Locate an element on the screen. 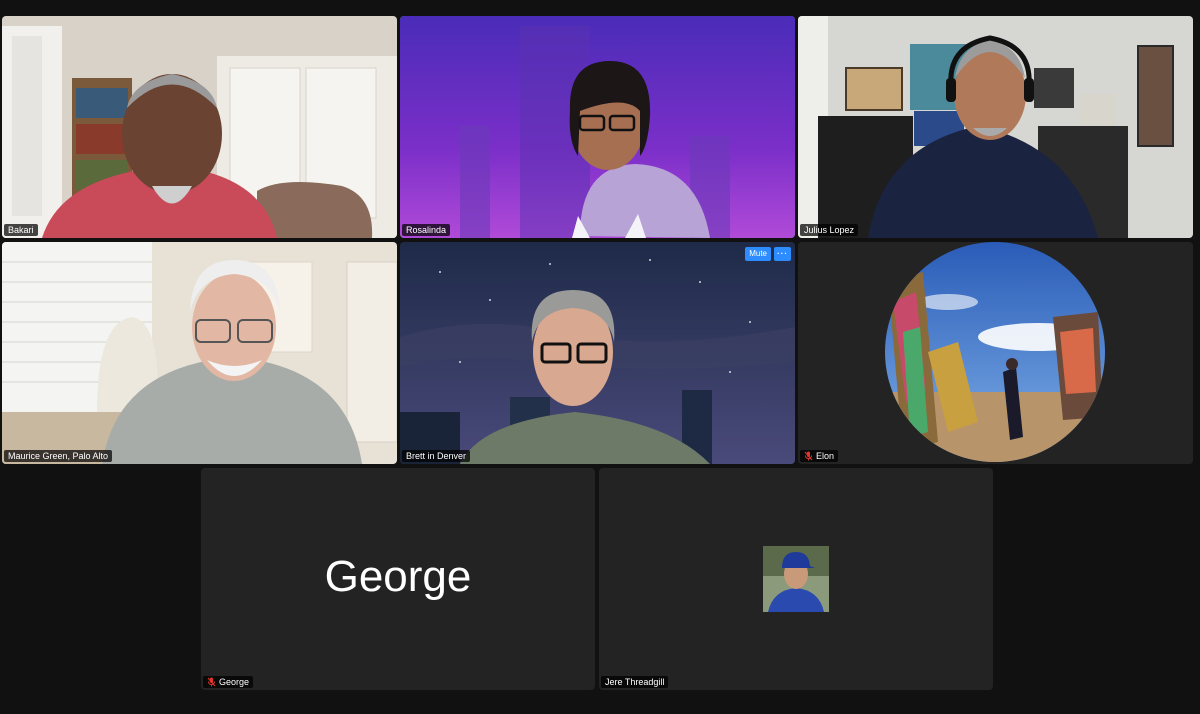 This screenshot has height=714, width=1200. participant-display-name: George is located at coordinates (398, 576).